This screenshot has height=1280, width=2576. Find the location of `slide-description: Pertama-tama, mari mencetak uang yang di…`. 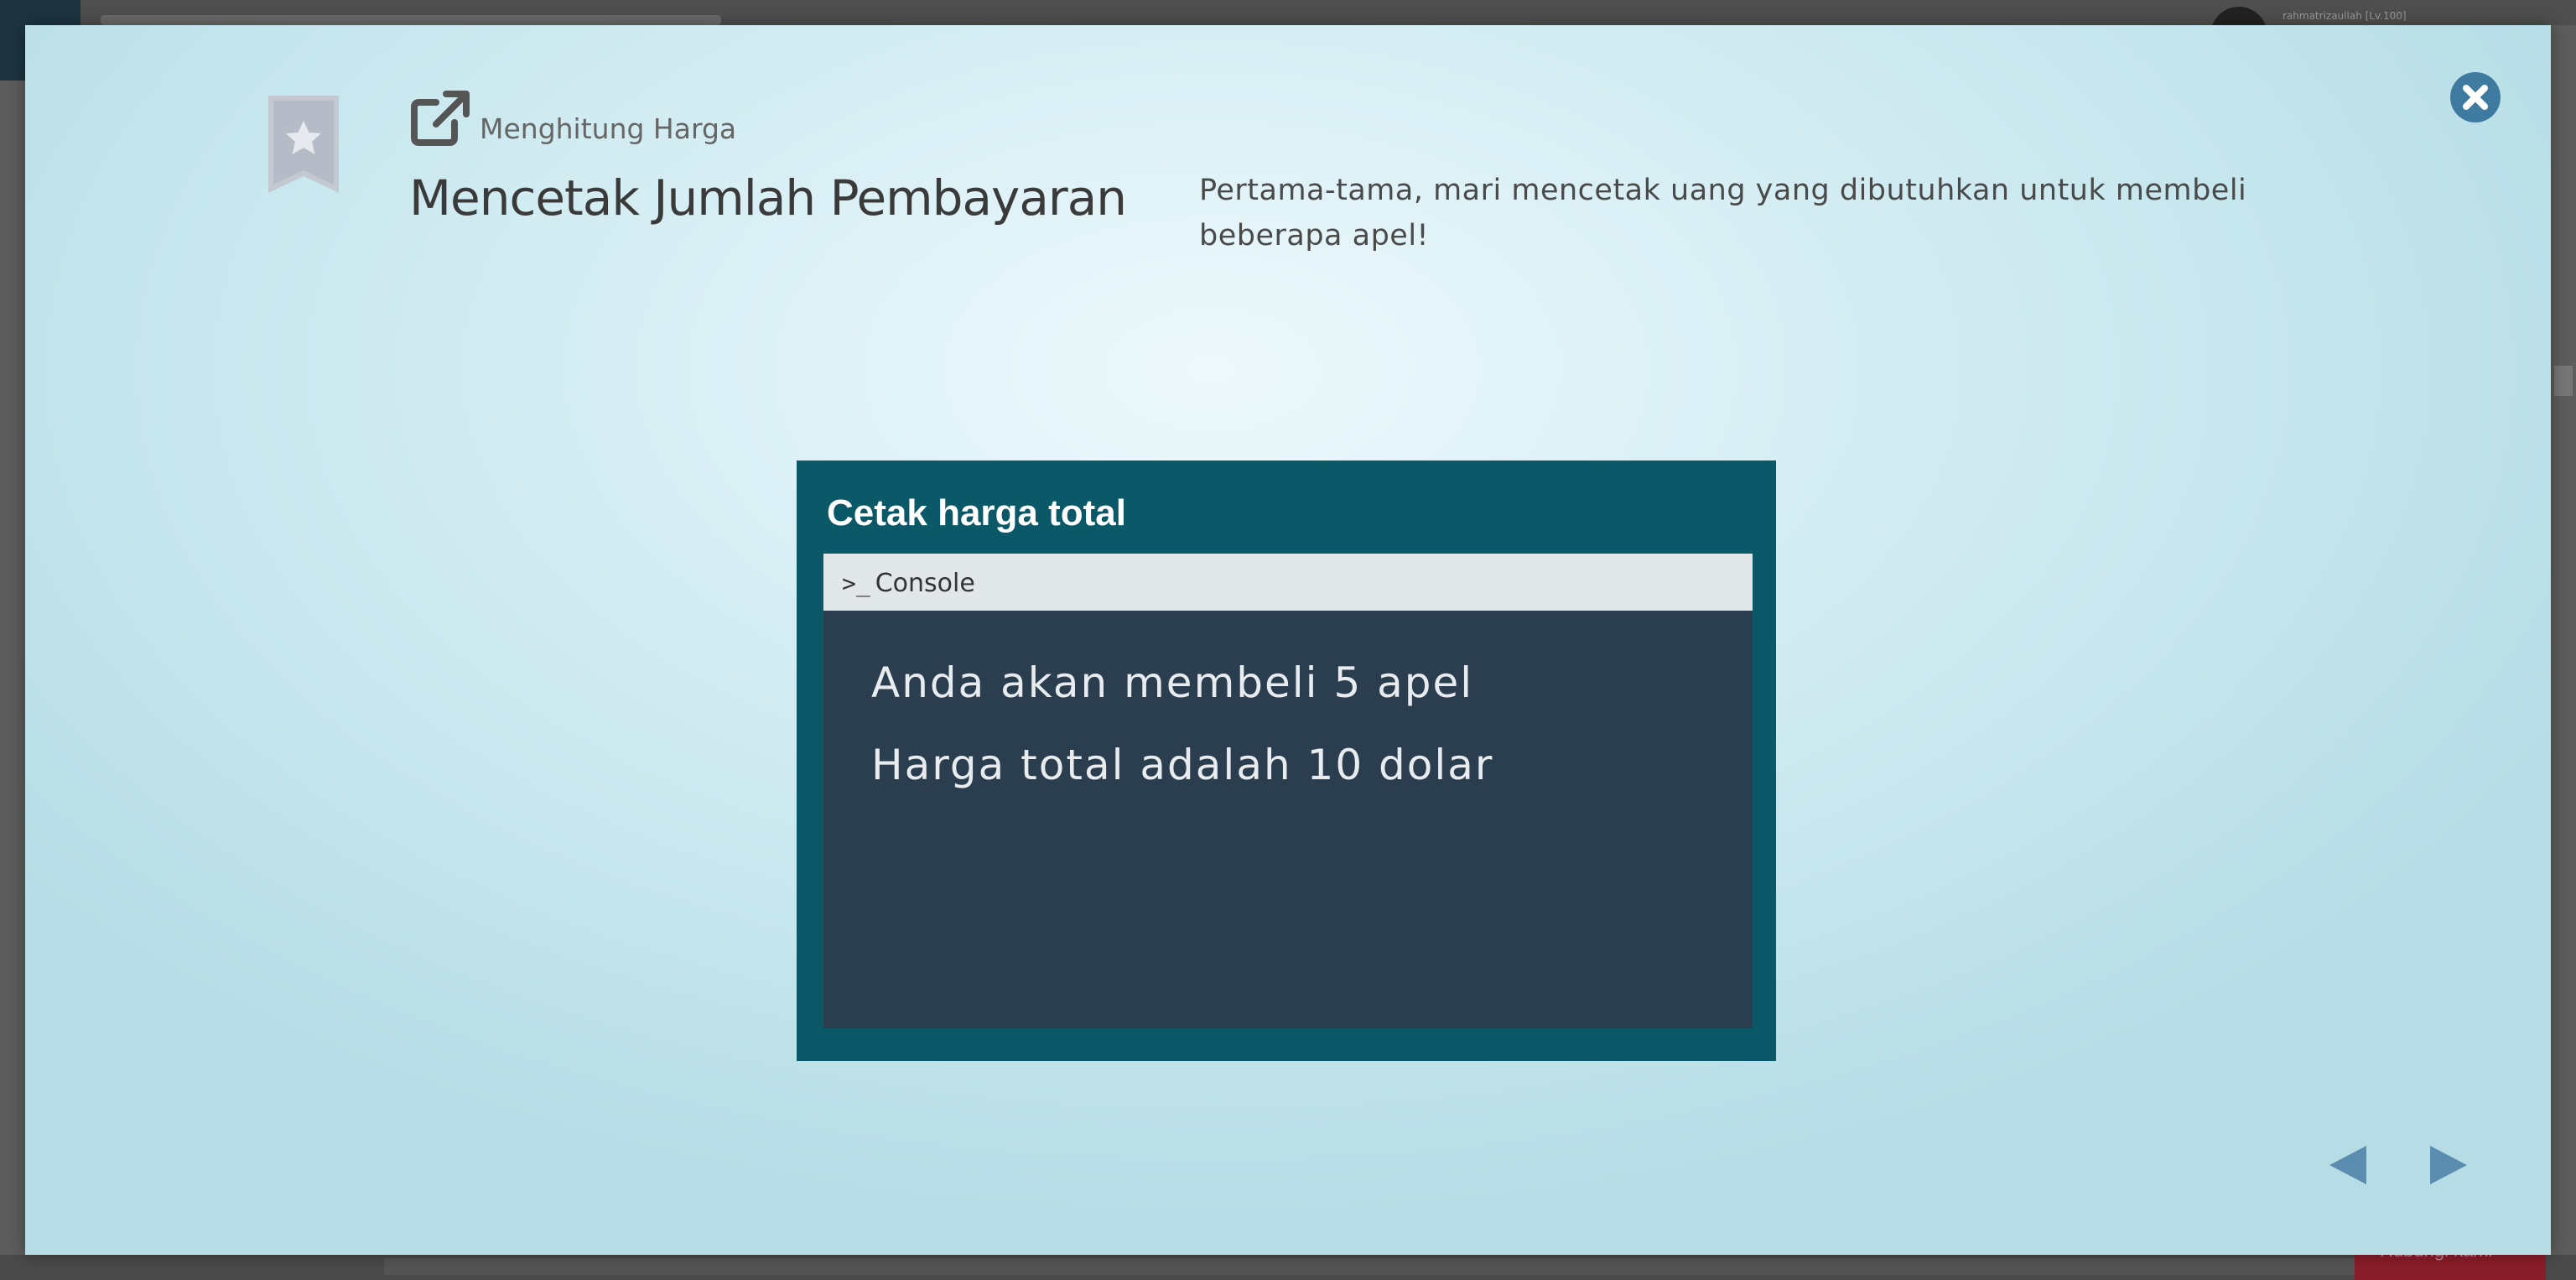

slide-description: Pertama-tama, mari mencetak uang yang di… is located at coordinates (1723, 213).